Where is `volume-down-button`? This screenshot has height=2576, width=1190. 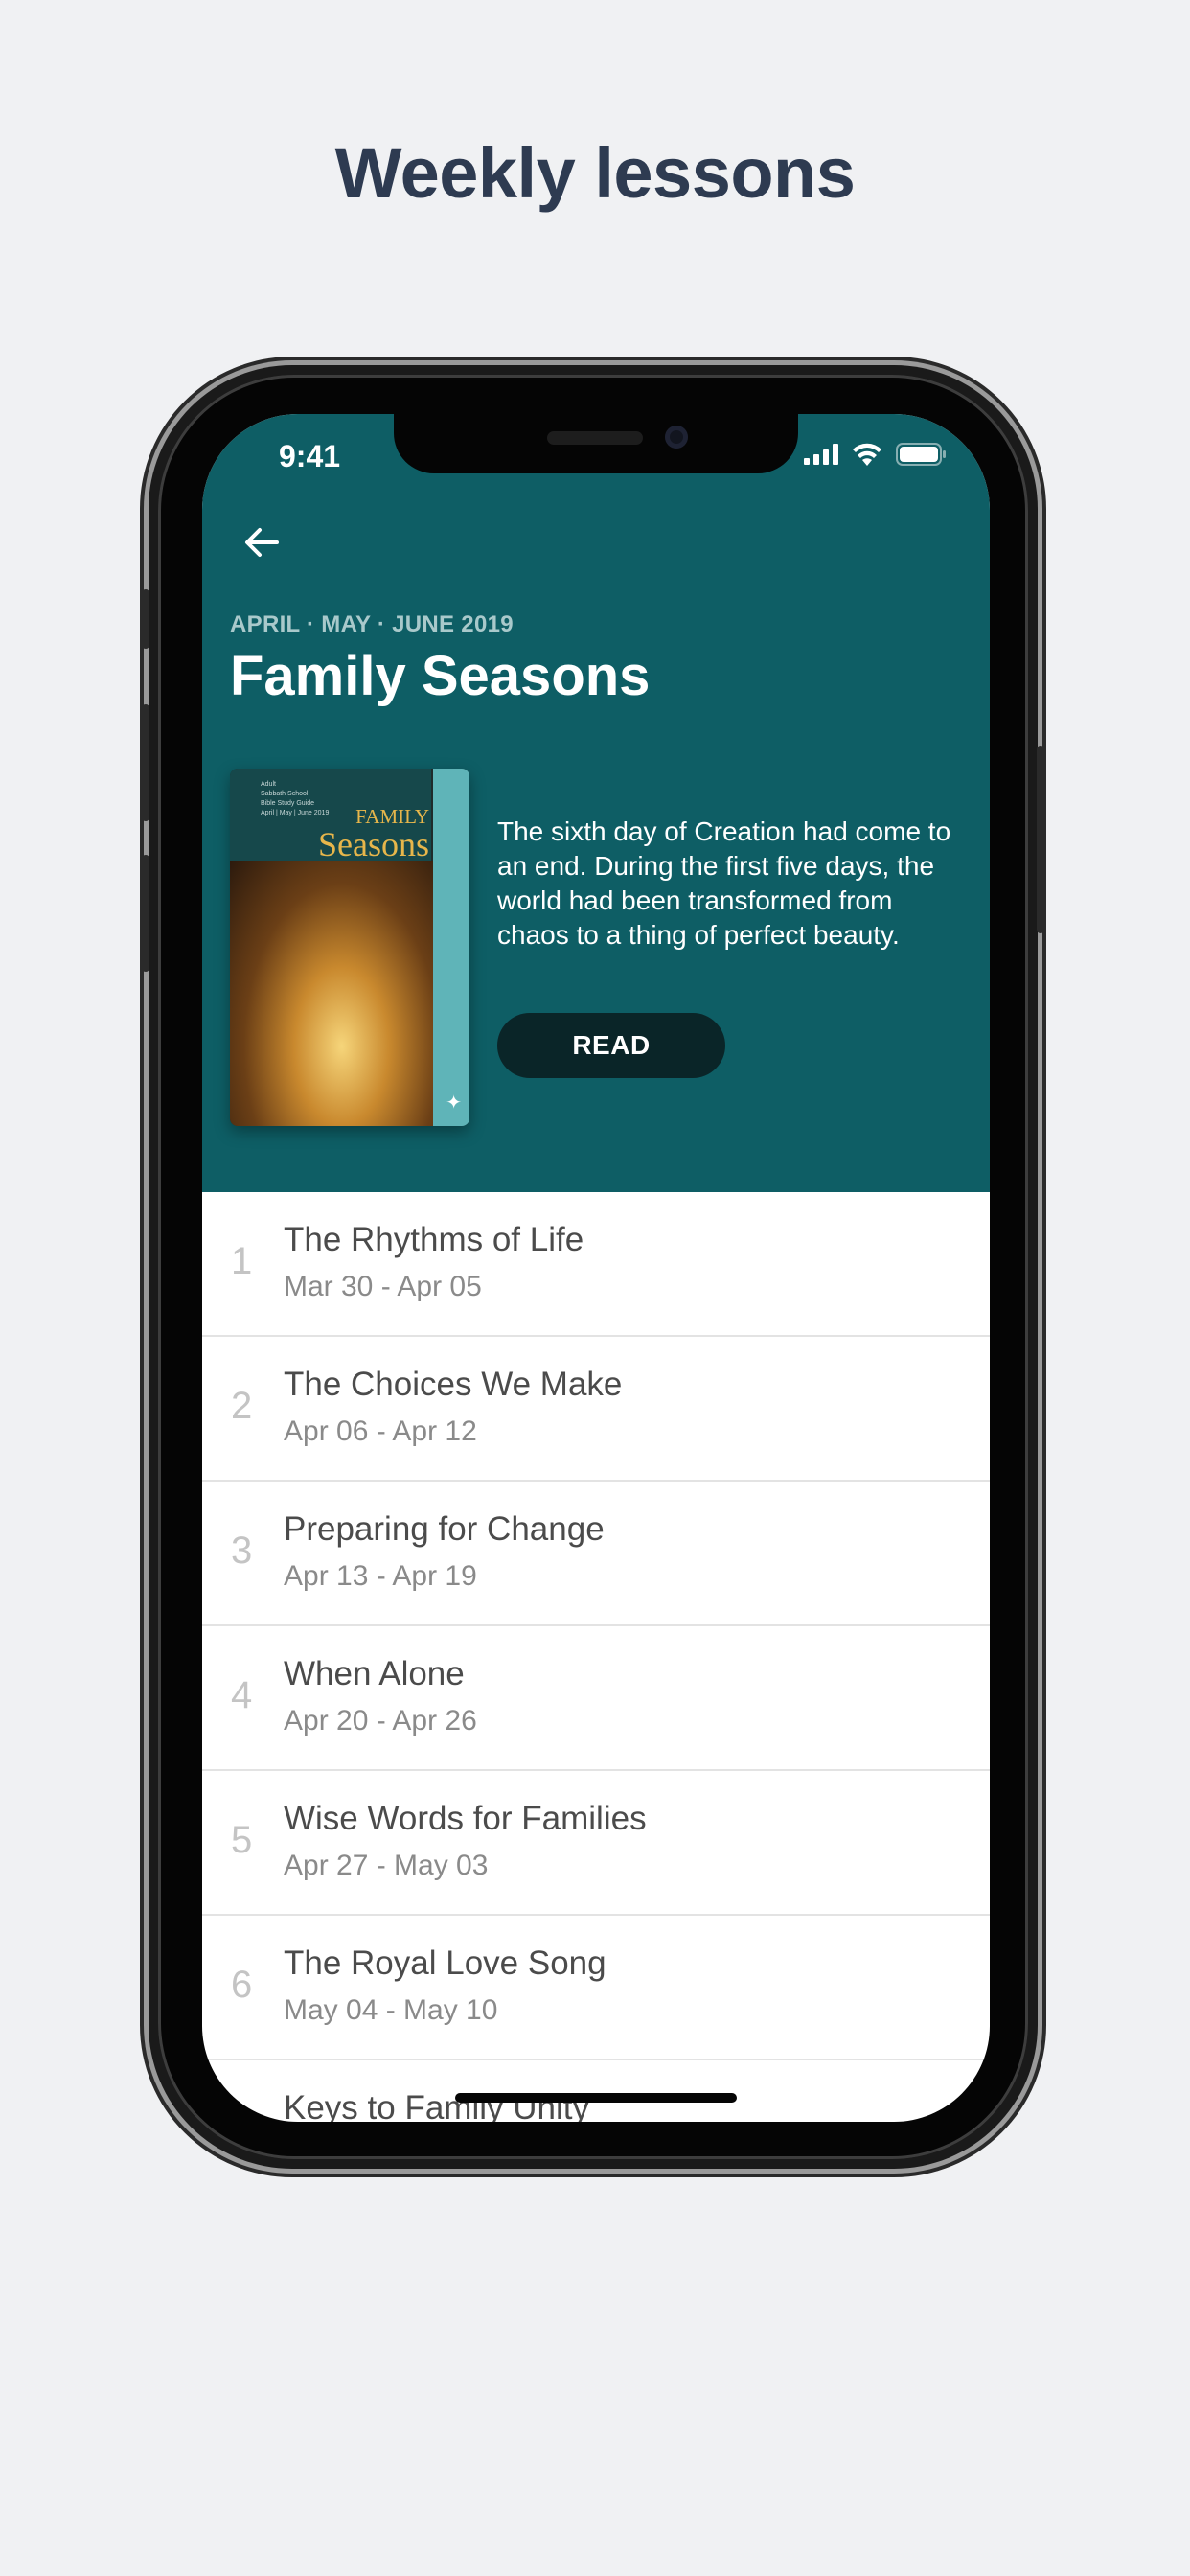 volume-down-button is located at coordinates (146, 913).